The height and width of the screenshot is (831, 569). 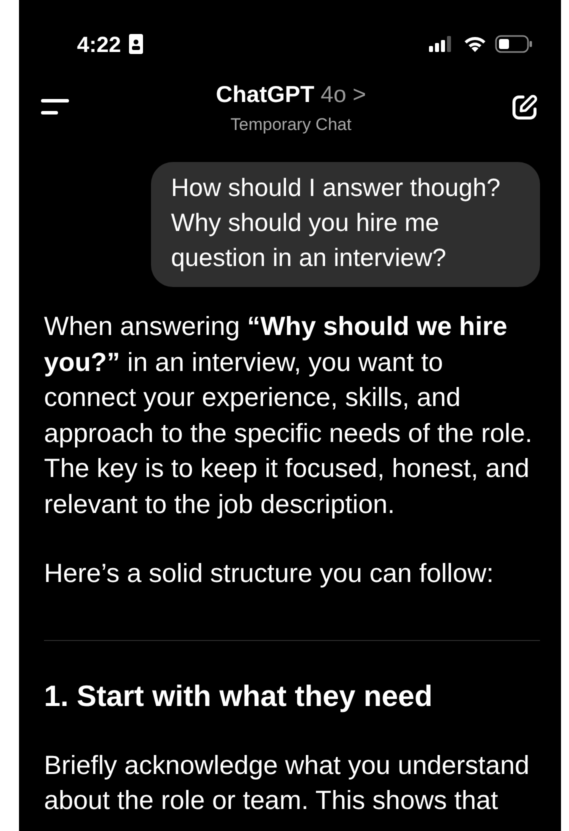 What do you see at coordinates (99, 44) in the screenshot?
I see `status-time: 4:22` at bounding box center [99, 44].